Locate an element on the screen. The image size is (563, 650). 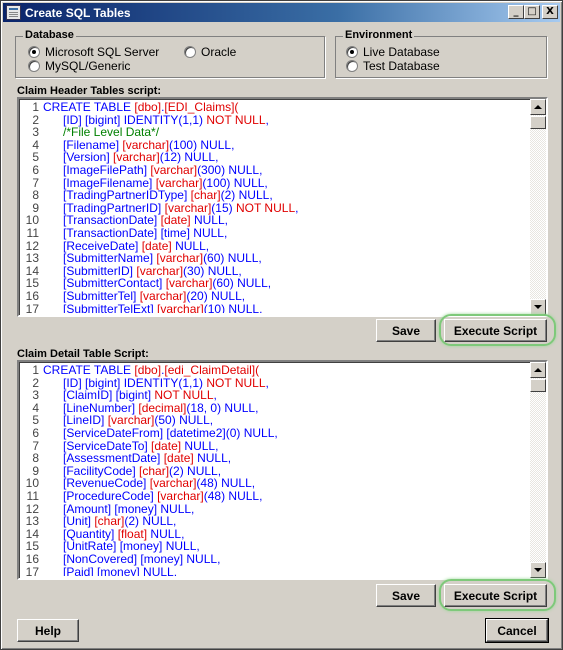
radio-mysql-generic: MySQL/Generic is located at coordinates (79, 66).